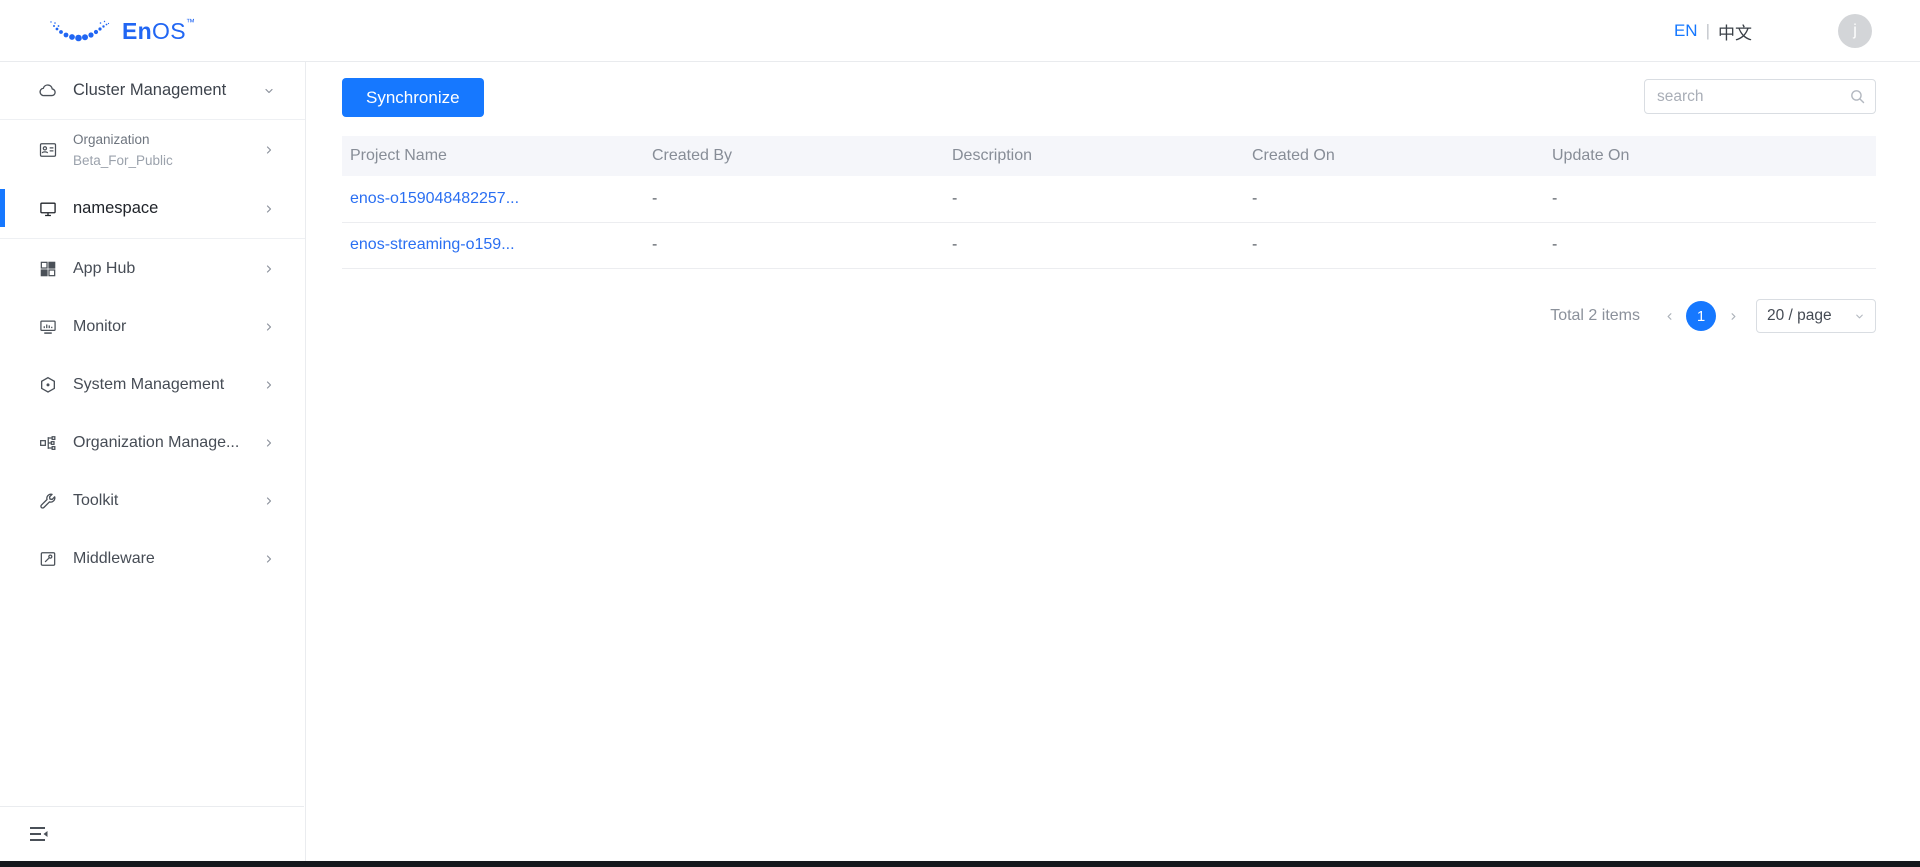  I want to click on lang-en-link: EN, so click(1686, 31).